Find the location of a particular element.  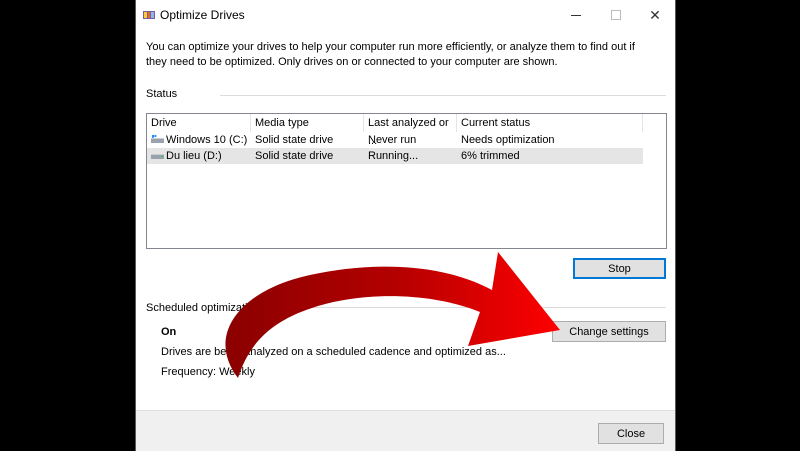

column-header-media-type: Media type is located at coordinates (307, 123).